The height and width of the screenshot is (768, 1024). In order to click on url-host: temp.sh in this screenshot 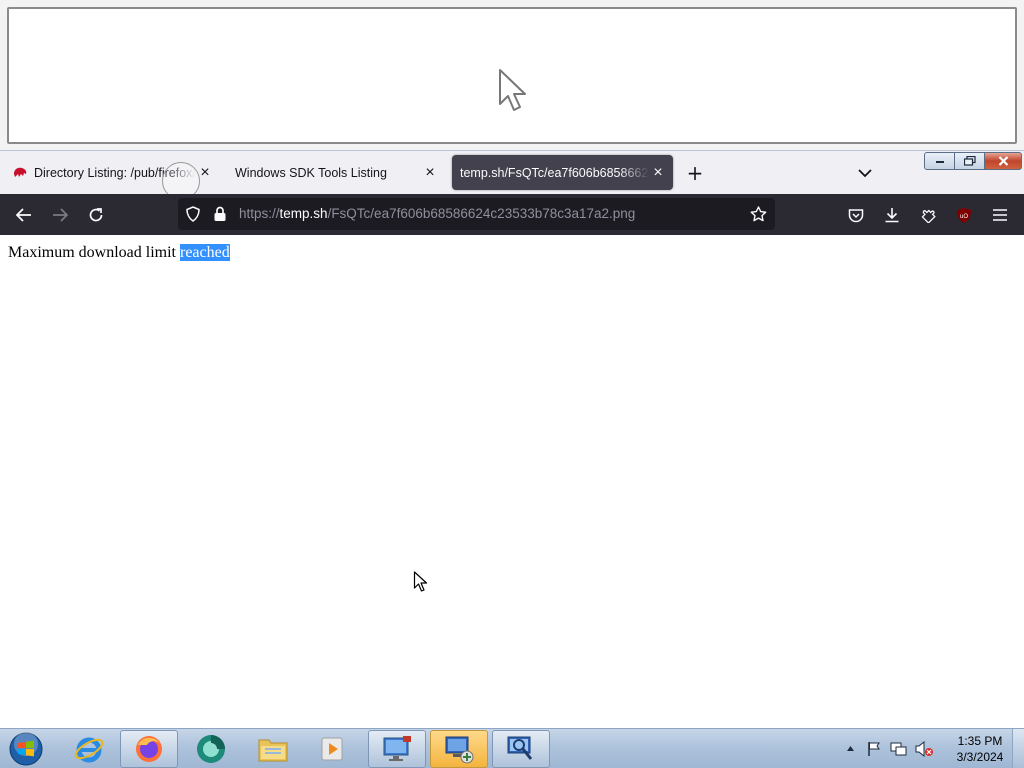, I will do `click(303, 213)`.